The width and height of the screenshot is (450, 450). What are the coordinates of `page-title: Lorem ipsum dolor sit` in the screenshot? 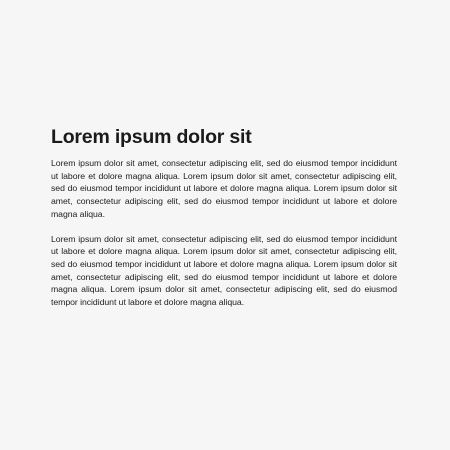 It's located at (151, 137).